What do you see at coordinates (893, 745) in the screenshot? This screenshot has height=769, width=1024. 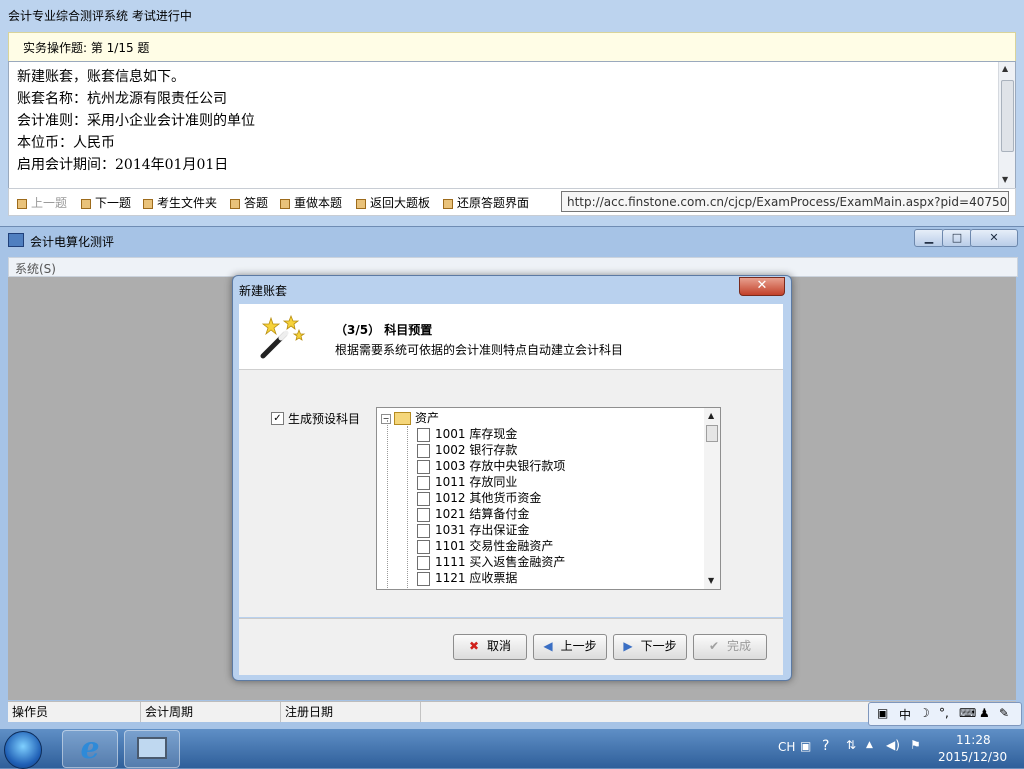 I see `volume-icon: ◀)` at bounding box center [893, 745].